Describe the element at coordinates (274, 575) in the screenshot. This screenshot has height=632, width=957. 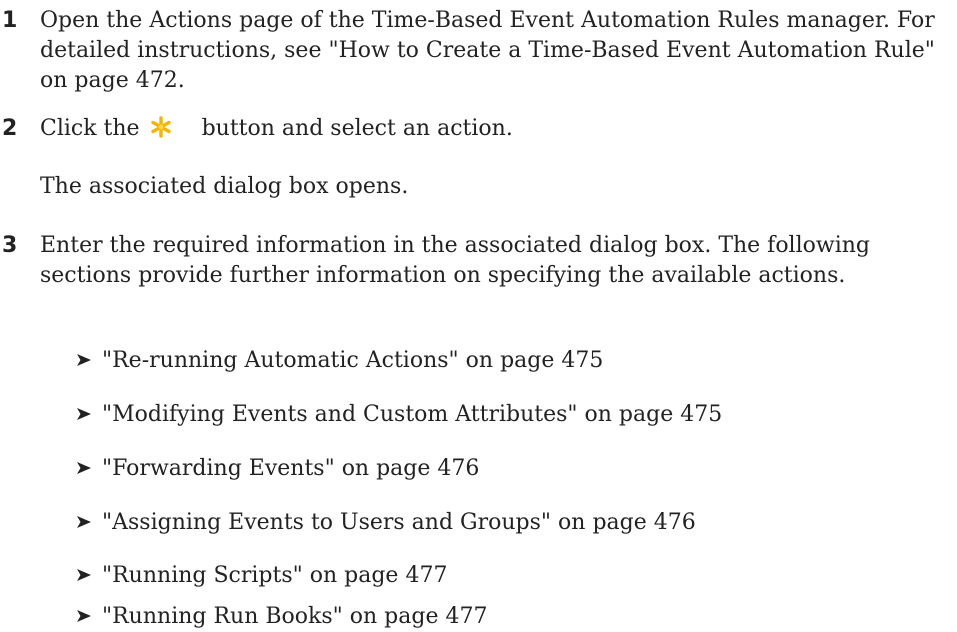
I see `link-text: "Running Scripts" on page 477` at that location.